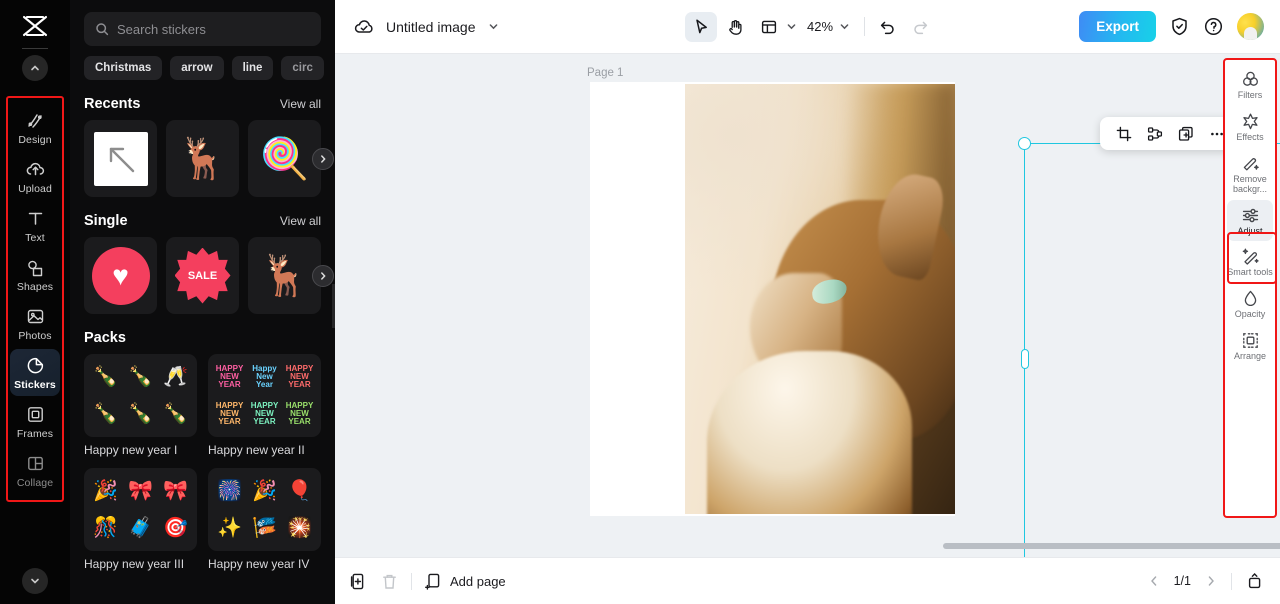  What do you see at coordinates (264, 519) in the screenshot?
I see `pack-card: 🎆 🎉 🎈 ✨ 🎏 🎇 Happy new year IV` at bounding box center [264, 519].